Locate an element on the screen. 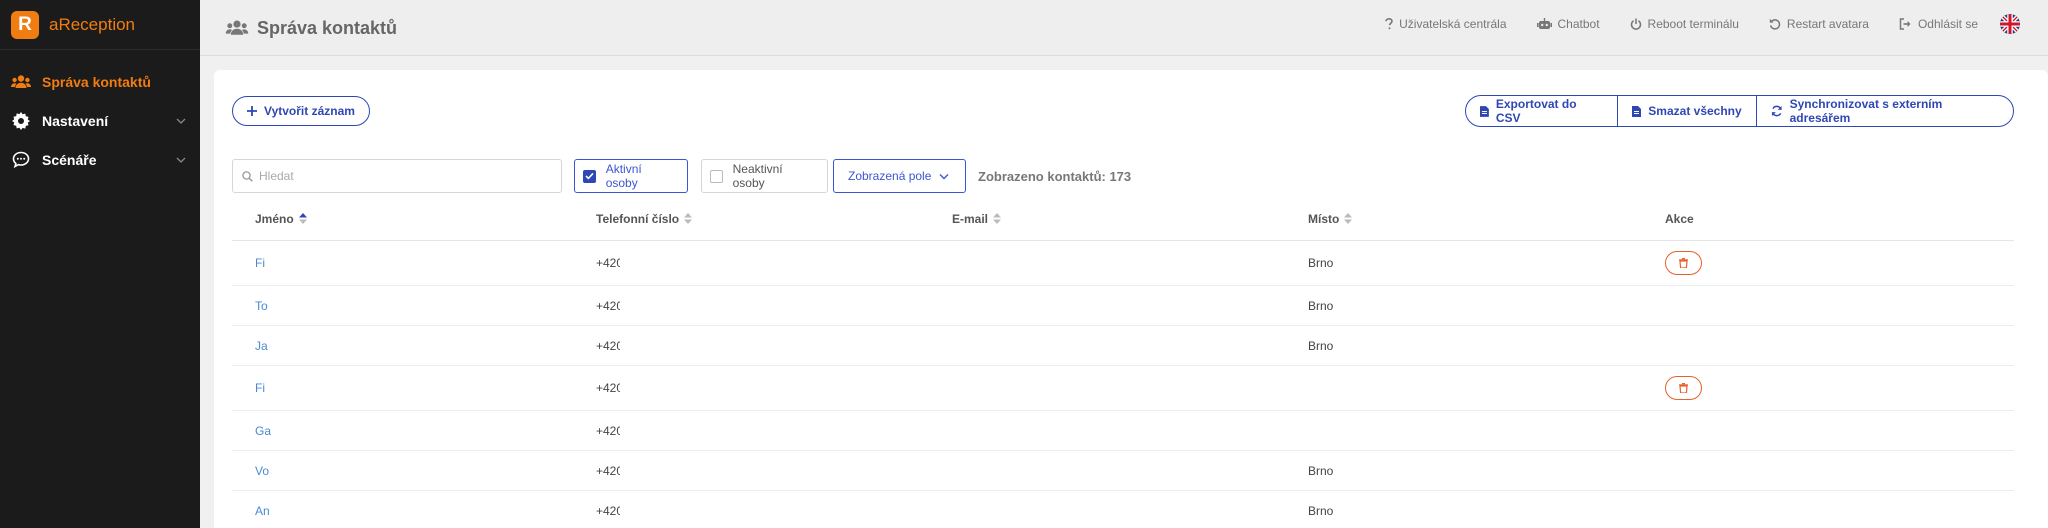 This screenshot has width=2048, height=528. delete-all-label: Smazat všechny is located at coordinates (1695, 111).